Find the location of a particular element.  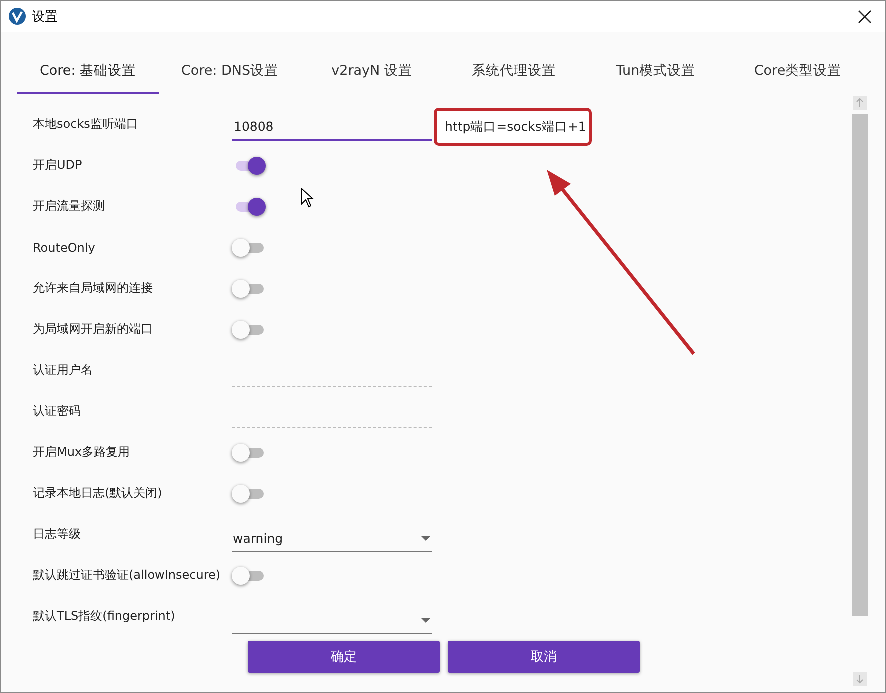

tab: Core: DNS设置 is located at coordinates (230, 72).